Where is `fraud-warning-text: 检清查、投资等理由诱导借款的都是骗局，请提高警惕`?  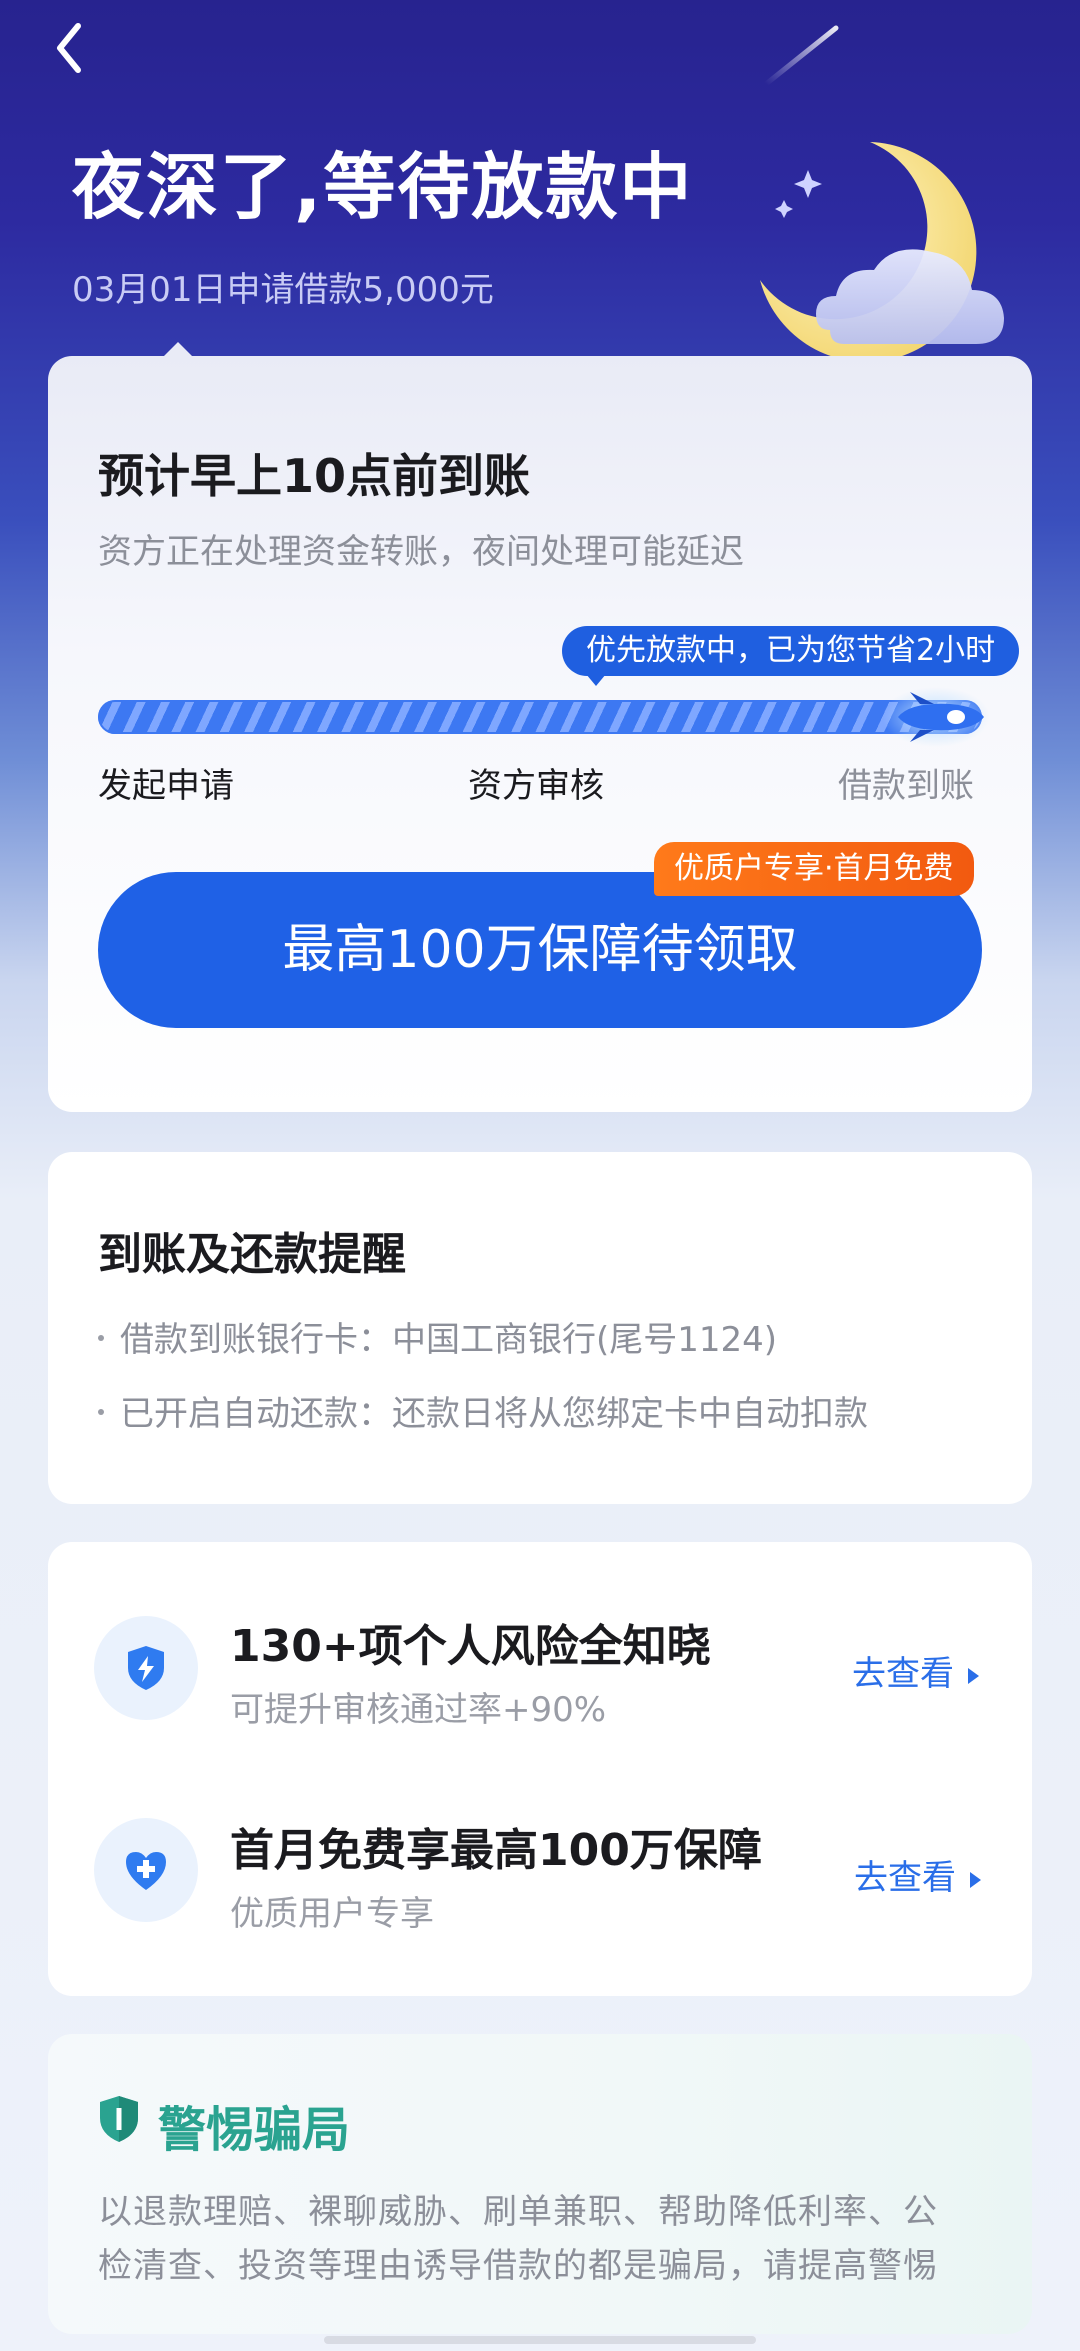
fraud-warning-text: 检清查、投资等理由诱导借款的都是骗局，请提高警惕 is located at coordinates (518, 2266).